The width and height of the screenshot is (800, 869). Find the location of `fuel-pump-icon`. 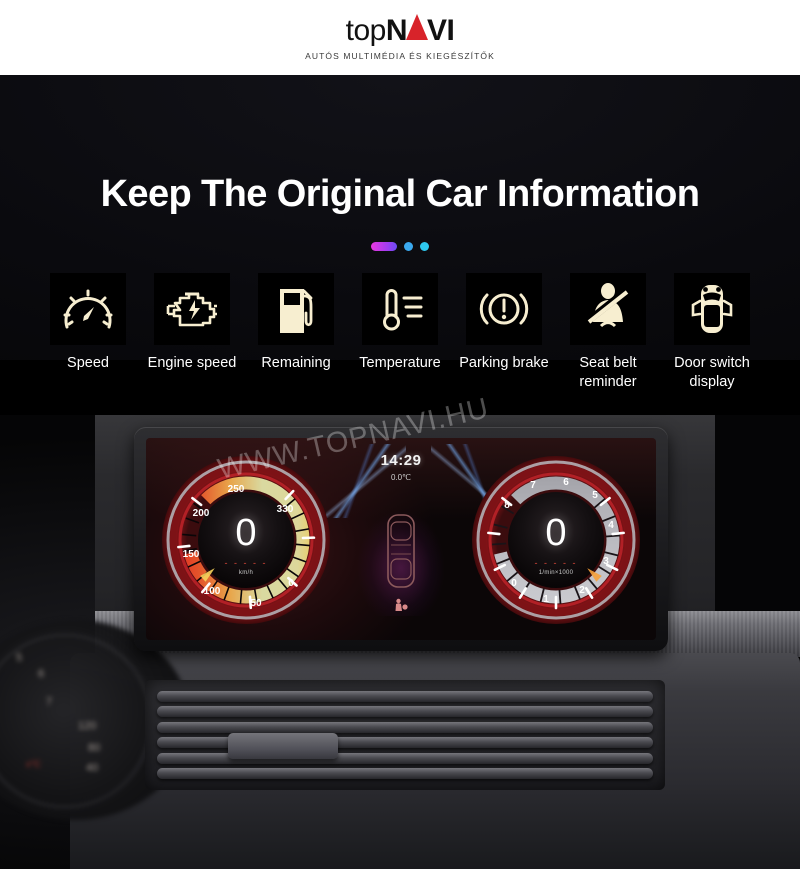

fuel-pump-icon is located at coordinates (296, 309).